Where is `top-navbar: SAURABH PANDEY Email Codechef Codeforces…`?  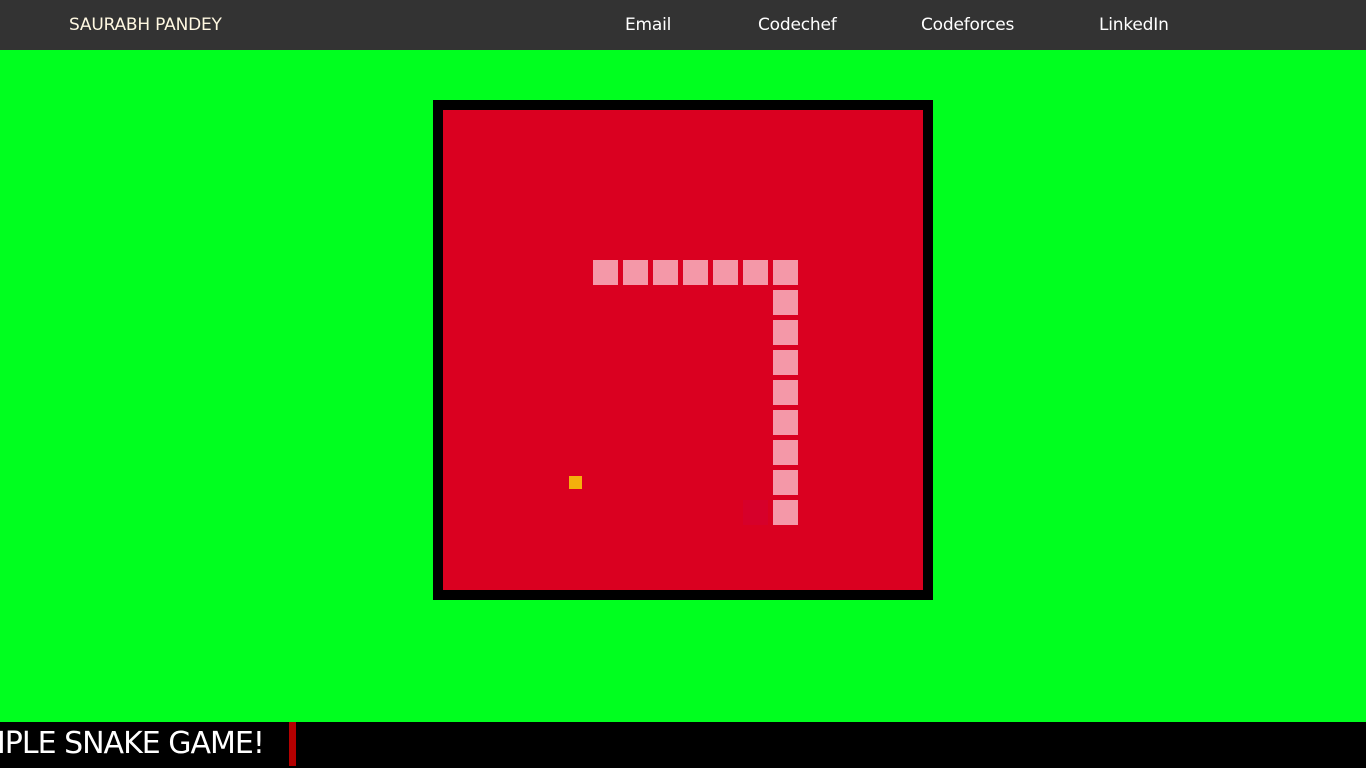 top-navbar: SAURABH PANDEY Email Codechef Codeforces… is located at coordinates (683, 25).